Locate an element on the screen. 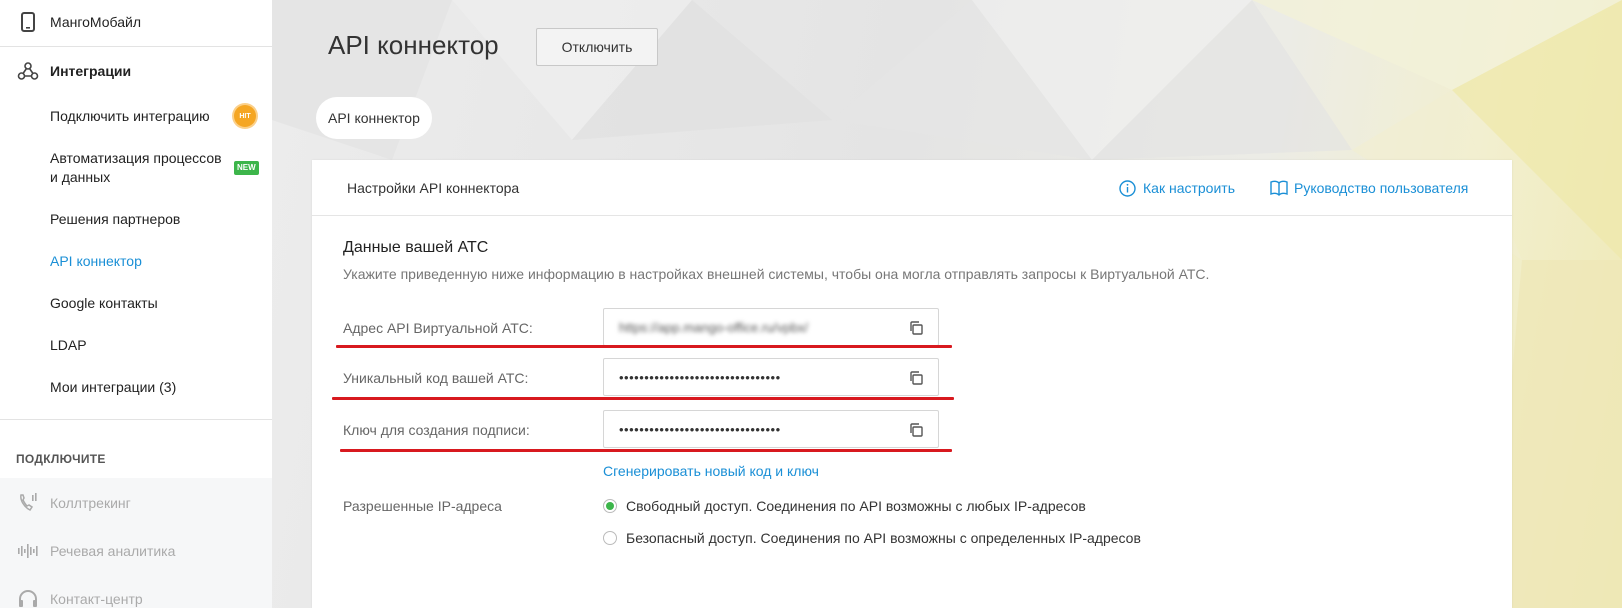 Image resolution: width=1622 pixels, height=608 pixels. user-manual-link: Руководство пользователя is located at coordinates (1369, 188).